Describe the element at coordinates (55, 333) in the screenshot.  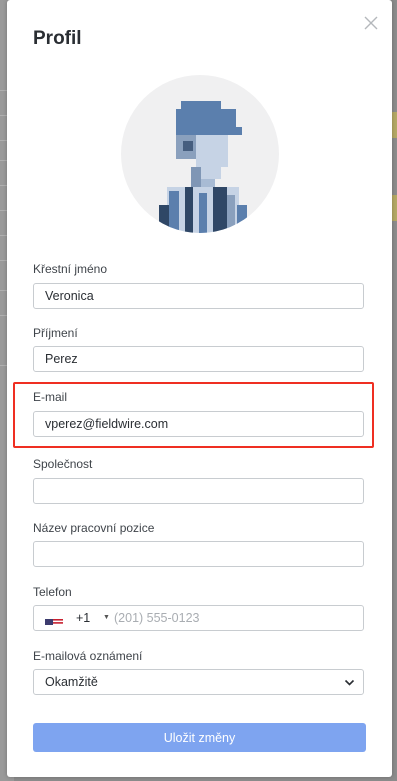
I see `last-name-label: Příjmení` at that location.